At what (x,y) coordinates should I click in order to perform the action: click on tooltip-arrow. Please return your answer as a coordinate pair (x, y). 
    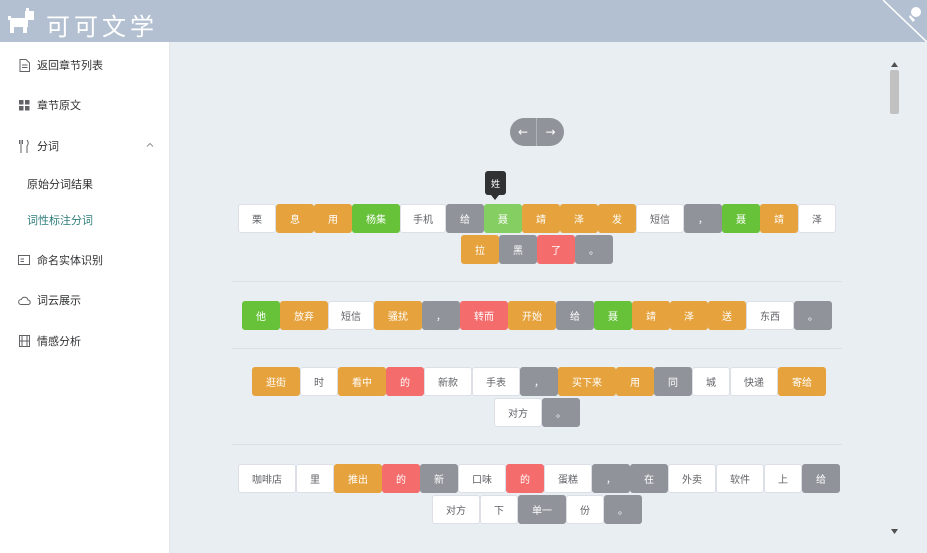
    Looking at the image, I should click on (495, 197).